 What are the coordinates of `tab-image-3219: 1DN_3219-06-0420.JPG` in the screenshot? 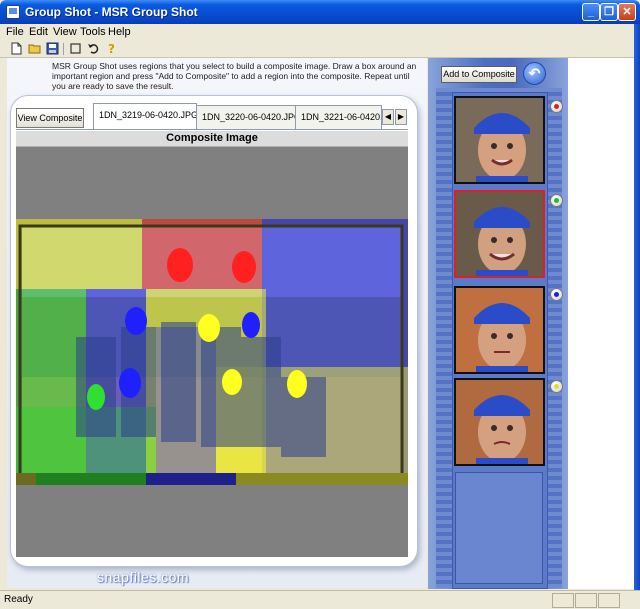 It's located at (145, 116).